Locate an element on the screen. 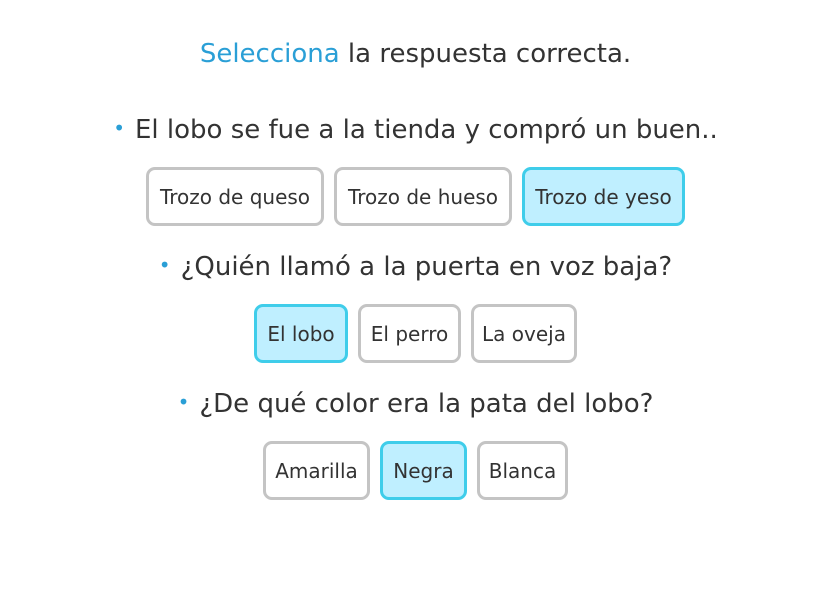 Image resolution: width=831 pixels, height=594 pixels. option-negra: Negra is located at coordinates (423, 470).